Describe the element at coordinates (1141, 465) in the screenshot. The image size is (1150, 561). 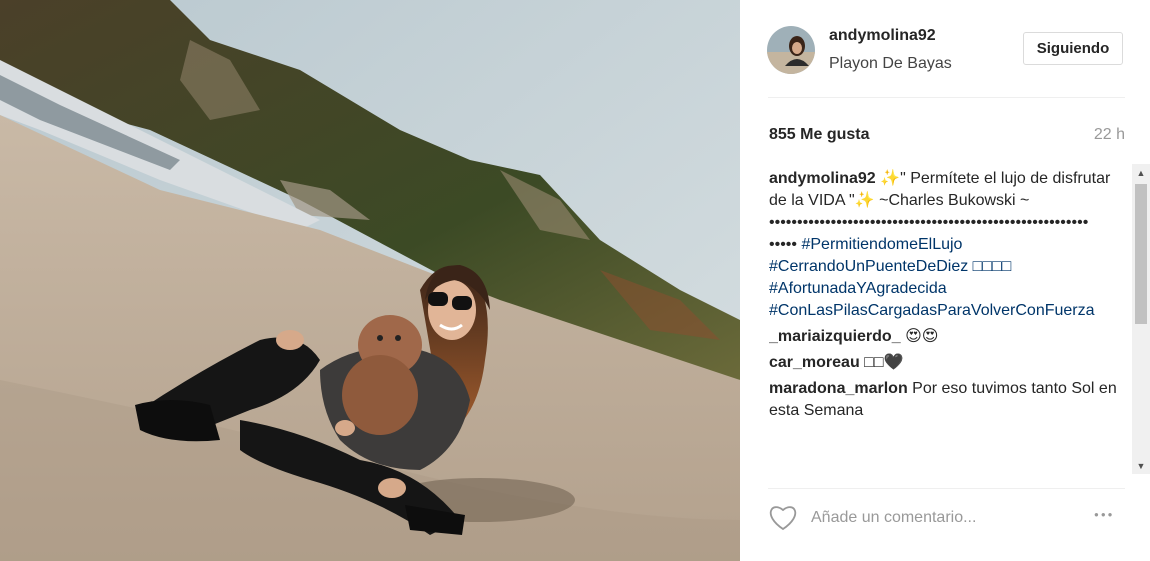
I see `scroll-down-arrow-icon: ▼` at that location.